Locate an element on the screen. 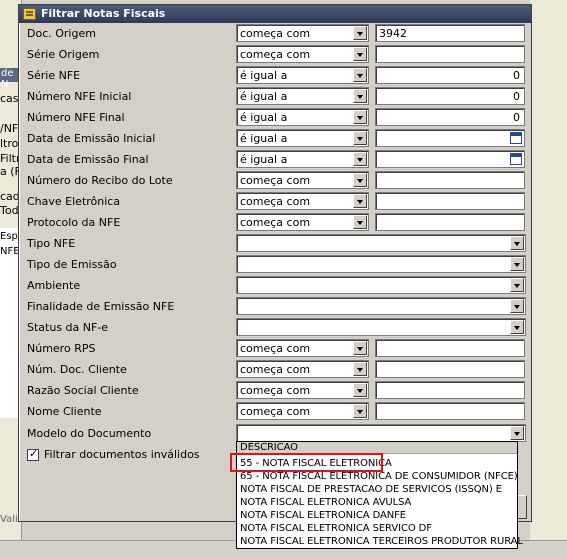 The height and width of the screenshot is (559, 567). filter-label: Modelo do Documento is located at coordinates (89, 433).